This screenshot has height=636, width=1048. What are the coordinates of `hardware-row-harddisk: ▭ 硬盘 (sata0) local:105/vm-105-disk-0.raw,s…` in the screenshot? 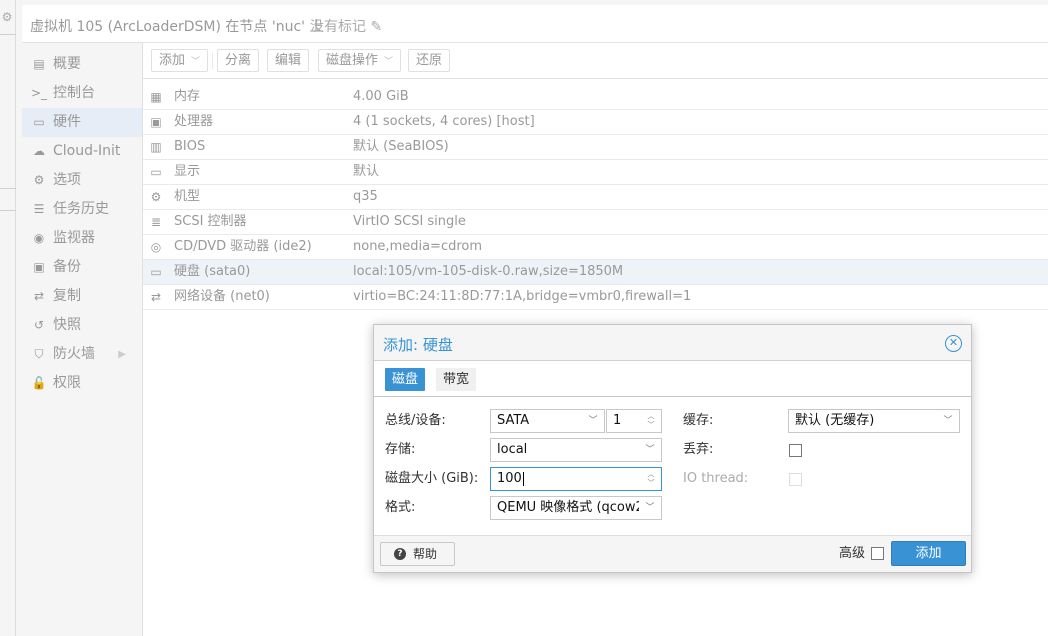 It's located at (595, 272).